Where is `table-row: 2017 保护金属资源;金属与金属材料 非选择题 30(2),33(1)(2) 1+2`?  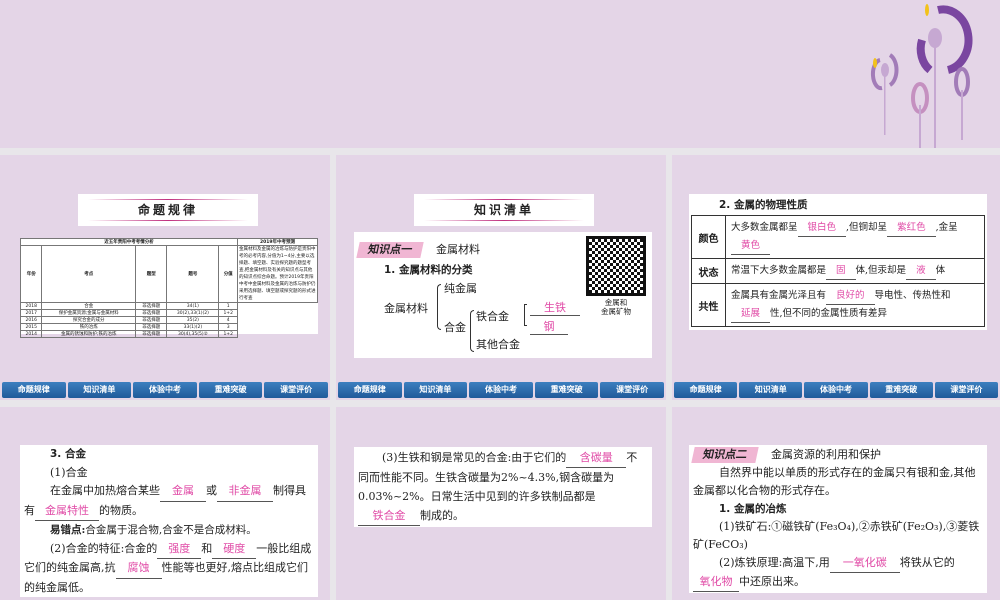
table-row: 2017 保护金属资源;金属与金属材料 非选择题 30(2),33(1)(2) 1+2 is located at coordinates (168, 313).